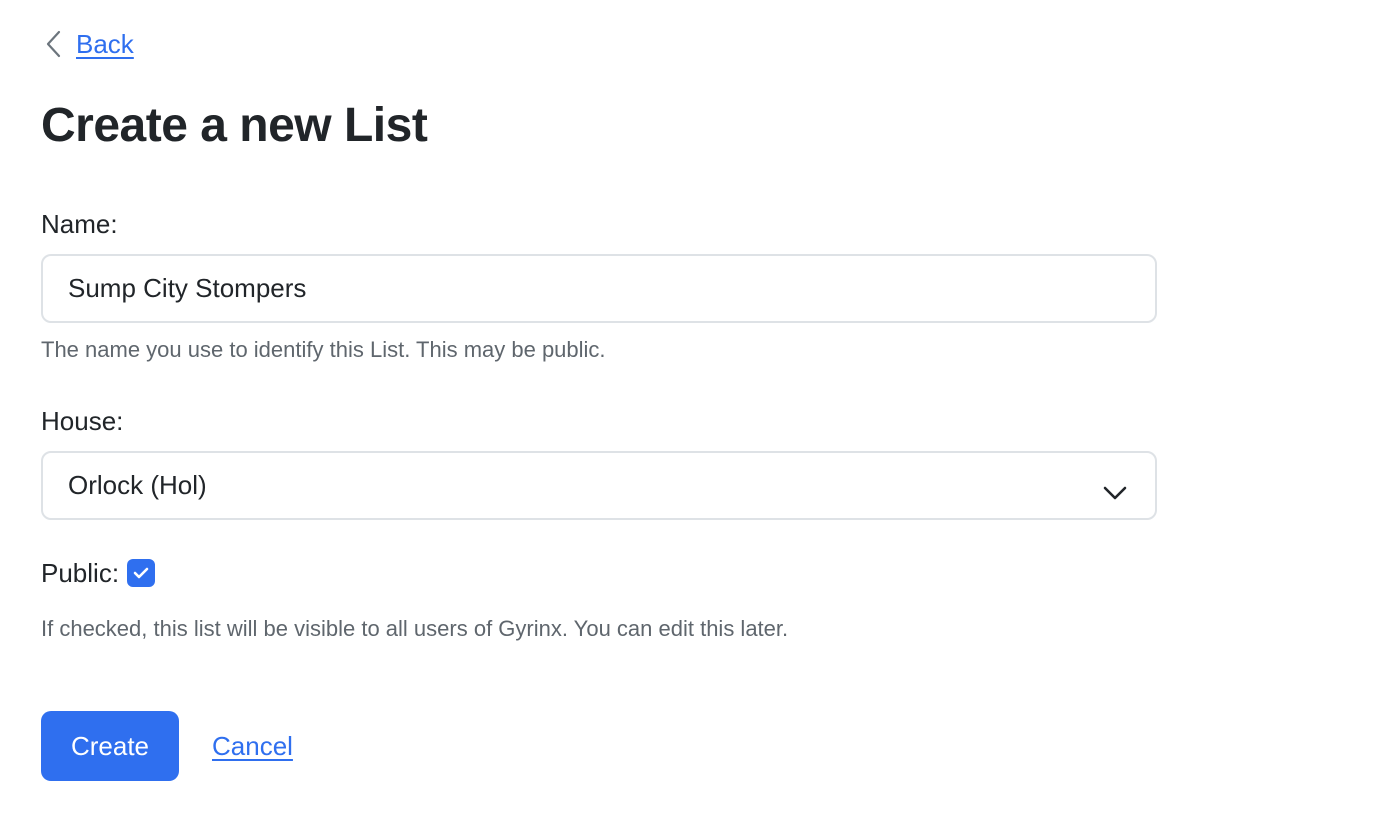 Image resolution: width=1400 pixels, height=840 pixels. I want to click on name-label: Name:, so click(79, 224).